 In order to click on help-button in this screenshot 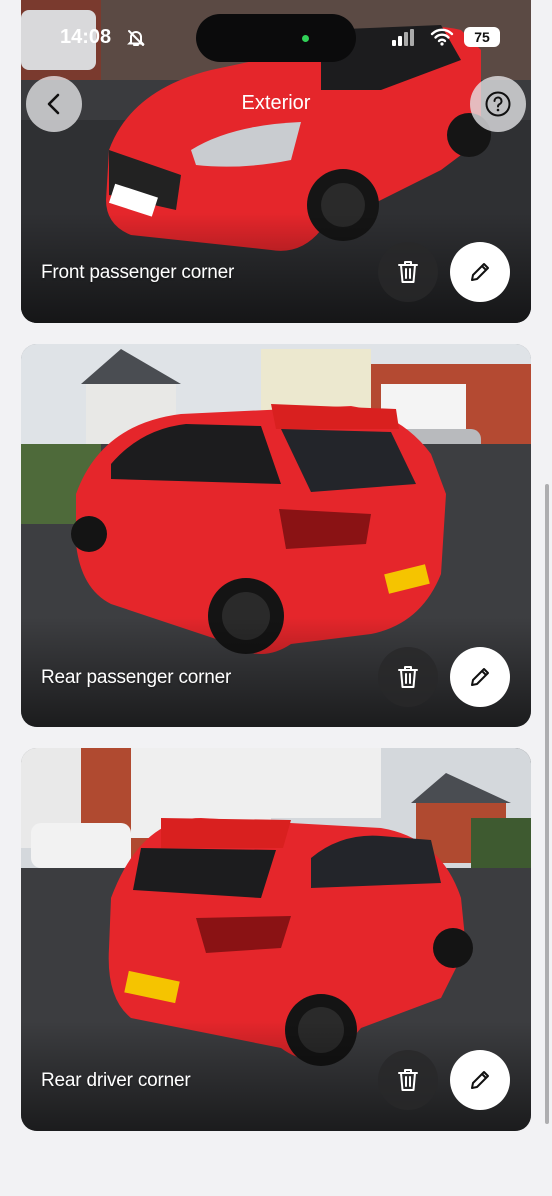, I will do `click(498, 104)`.